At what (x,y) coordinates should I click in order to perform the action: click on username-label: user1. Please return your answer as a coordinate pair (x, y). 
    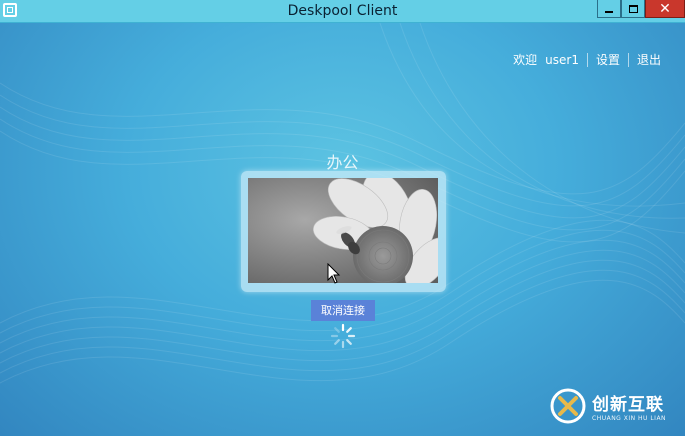
    Looking at the image, I should click on (562, 59).